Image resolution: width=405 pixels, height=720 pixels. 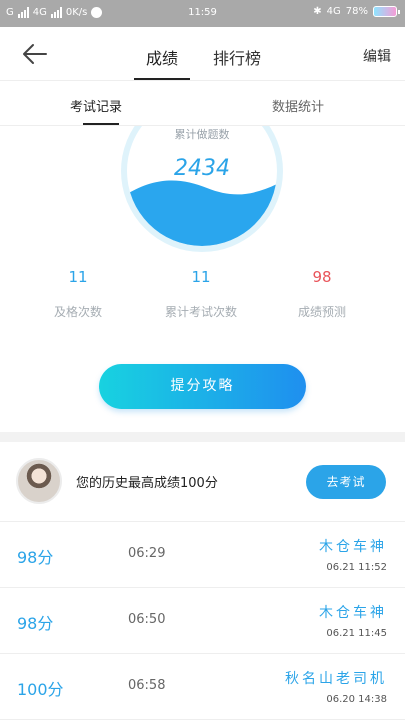 What do you see at coordinates (147, 685) in the screenshot?
I see `record-duration: 06:58` at bounding box center [147, 685].